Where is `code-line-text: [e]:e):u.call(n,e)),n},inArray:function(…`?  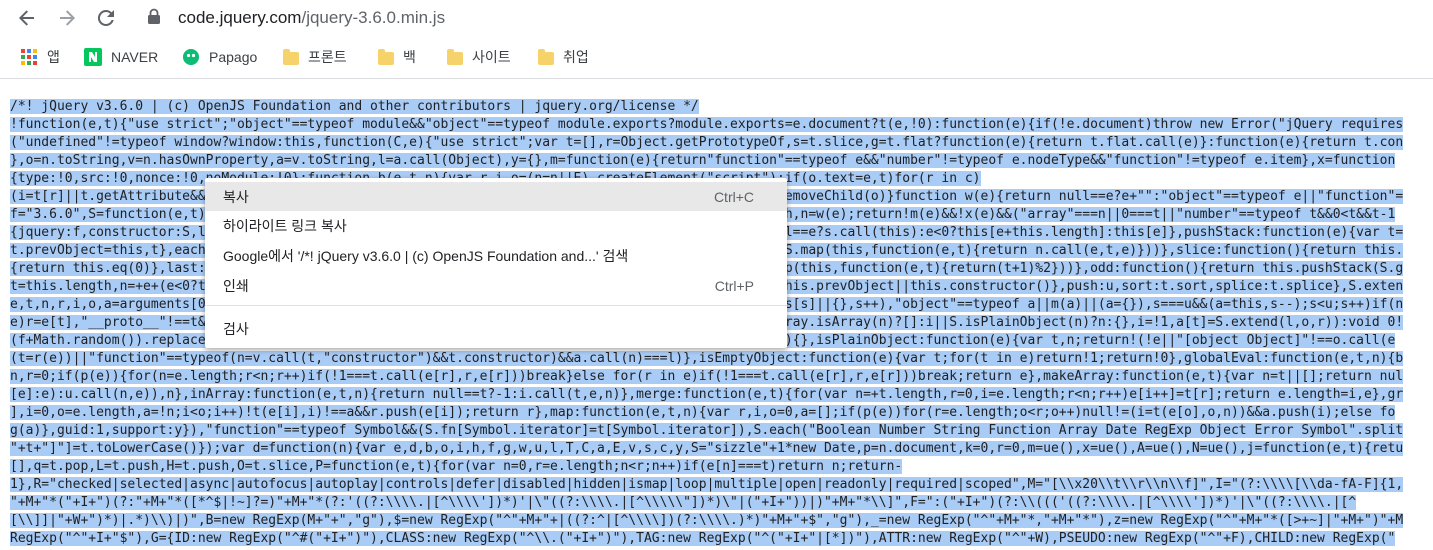 code-line-text: [e]:e):u.call(n,e)),n},inArray:function(… is located at coordinates (707, 394).